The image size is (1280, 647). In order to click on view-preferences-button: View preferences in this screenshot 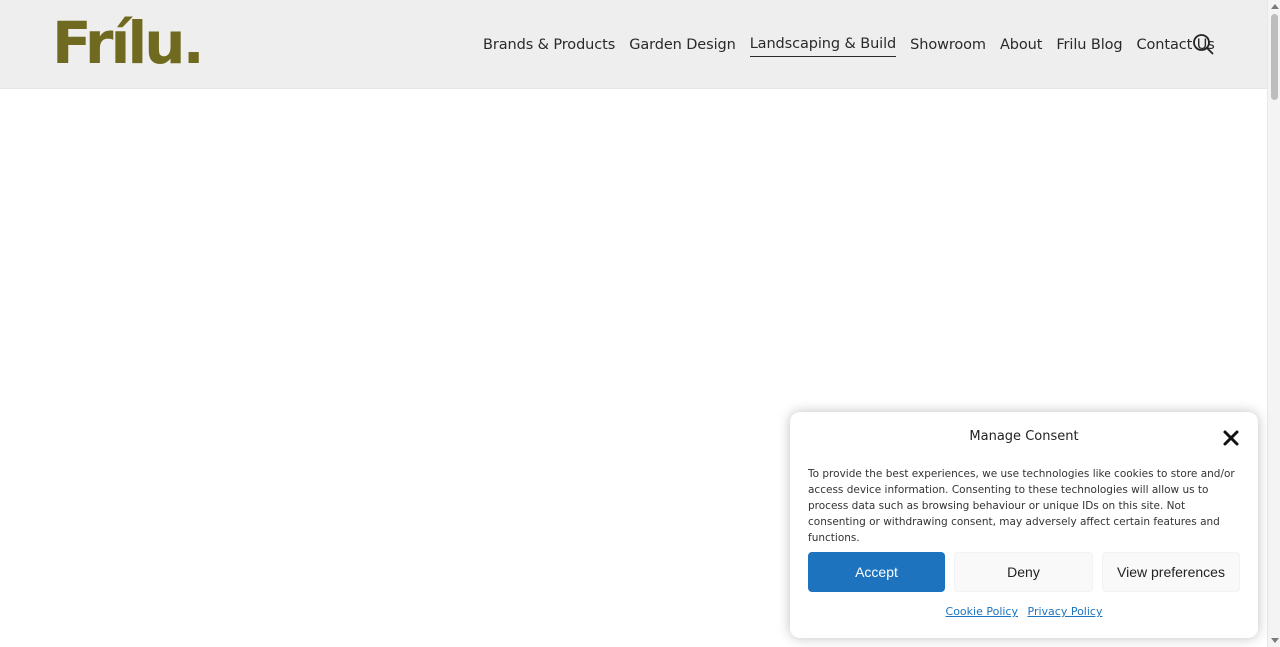, I will do `click(1171, 572)`.